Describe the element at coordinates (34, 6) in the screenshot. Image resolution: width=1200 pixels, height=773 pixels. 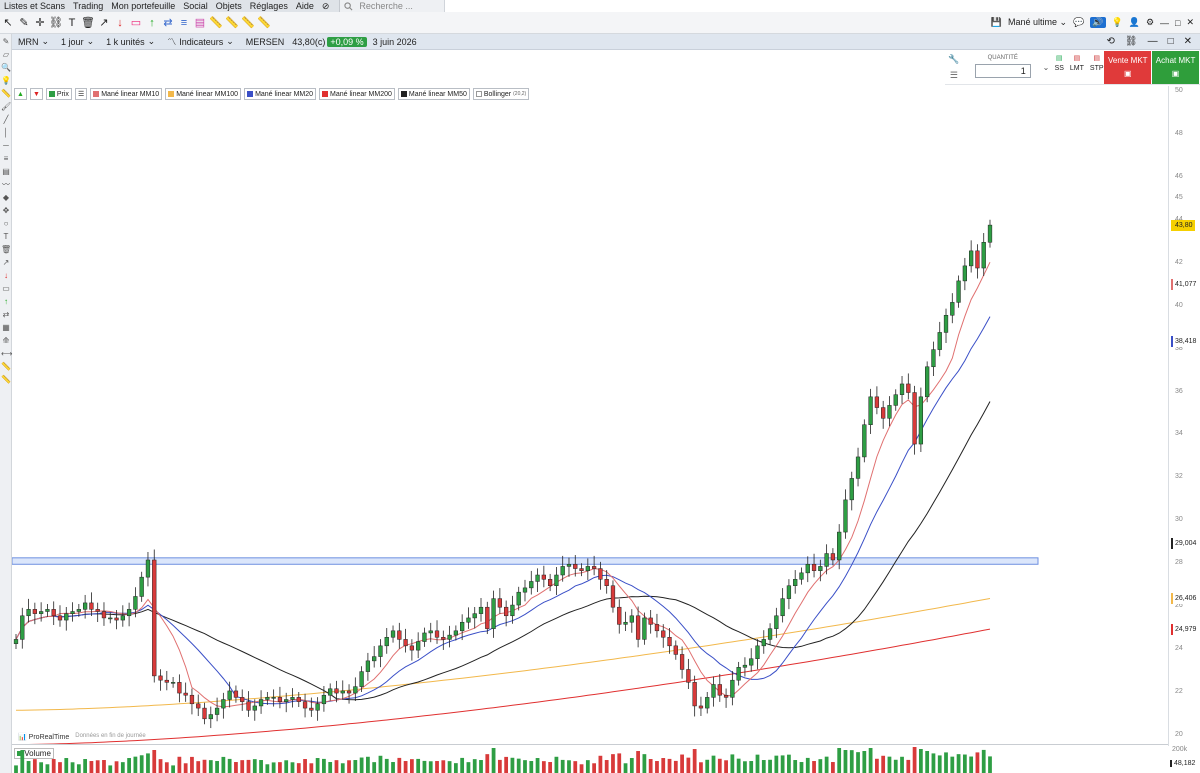
I see `menu-item-lists: Listes et Scans` at that location.